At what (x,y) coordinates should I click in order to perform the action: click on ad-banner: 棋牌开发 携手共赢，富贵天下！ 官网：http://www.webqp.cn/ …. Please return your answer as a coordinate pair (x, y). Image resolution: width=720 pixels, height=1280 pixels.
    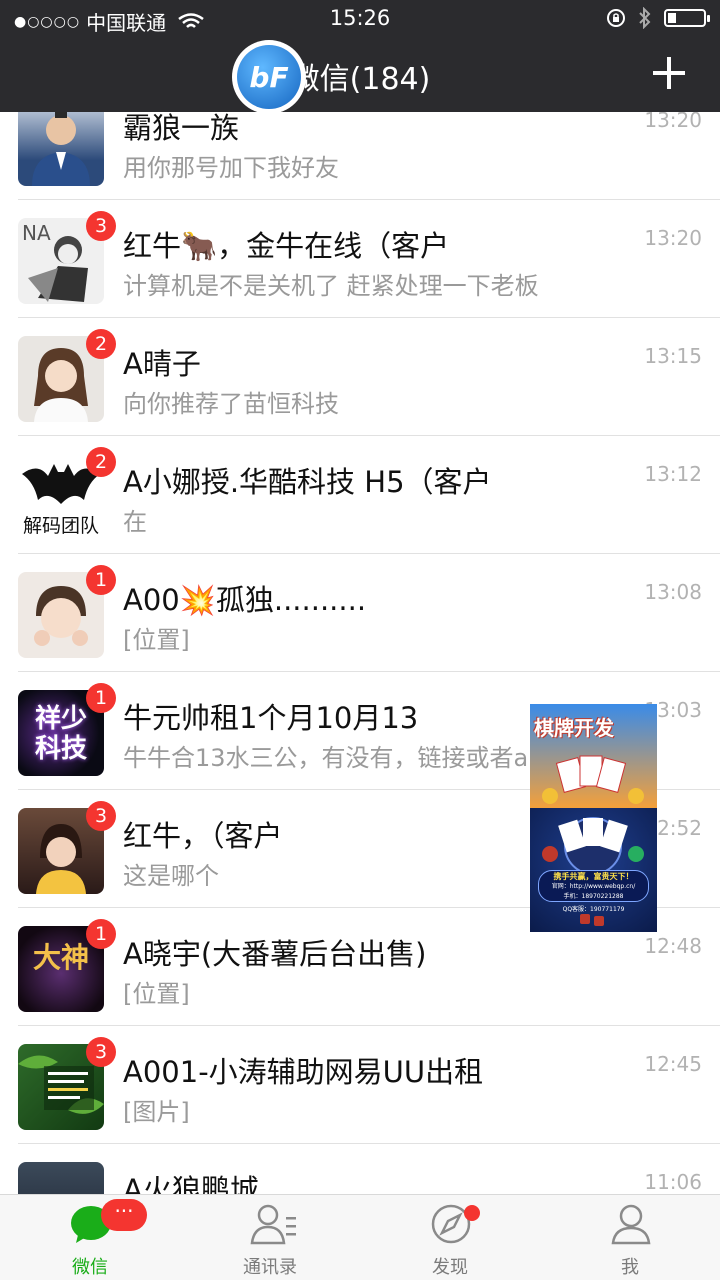
    Looking at the image, I should click on (593, 818).